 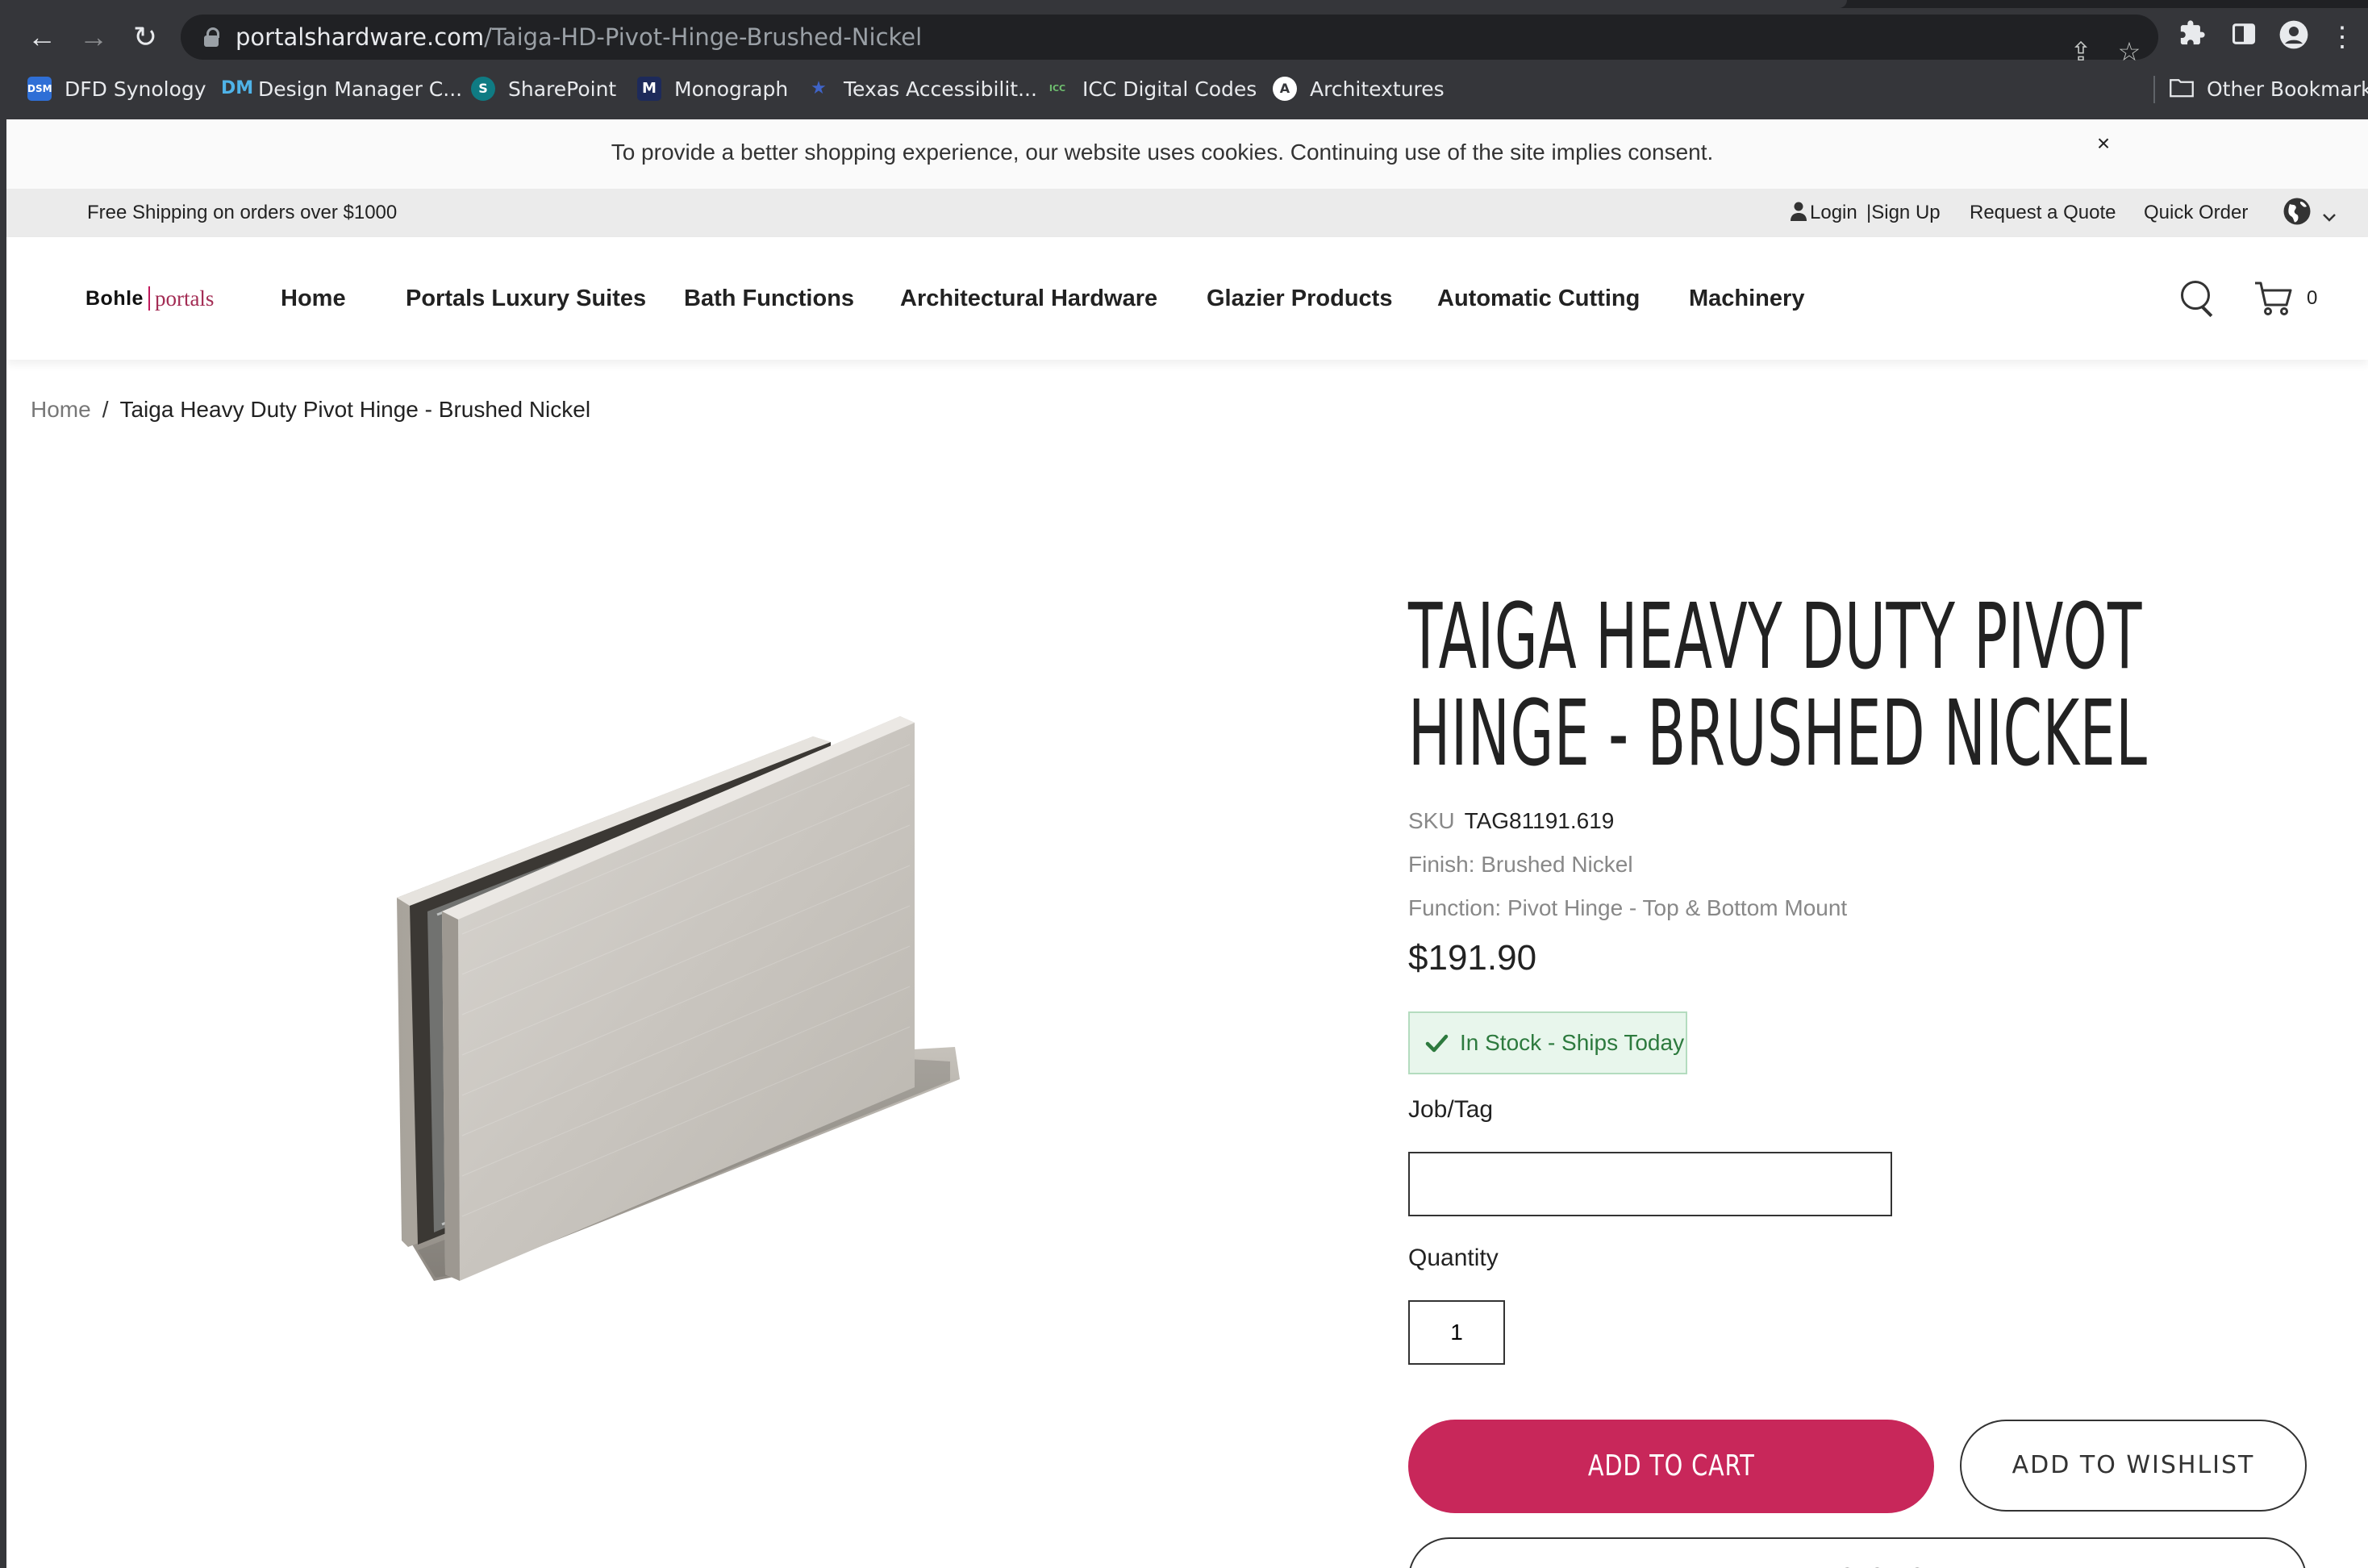 I want to click on add-to-cart-button: ADD TO CART, so click(x=1671, y=1467).